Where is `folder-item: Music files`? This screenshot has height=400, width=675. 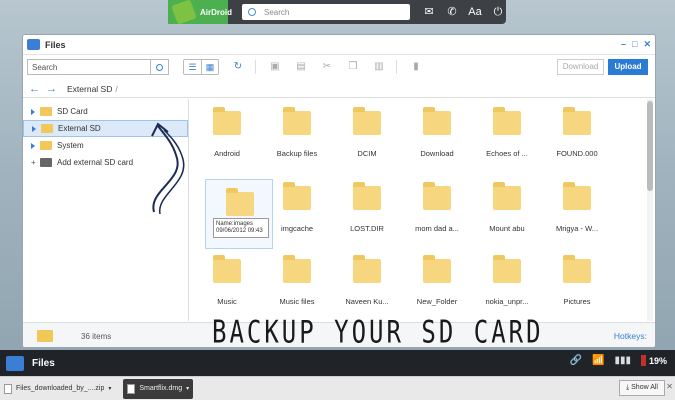 folder-item: Music files is located at coordinates (297, 282).